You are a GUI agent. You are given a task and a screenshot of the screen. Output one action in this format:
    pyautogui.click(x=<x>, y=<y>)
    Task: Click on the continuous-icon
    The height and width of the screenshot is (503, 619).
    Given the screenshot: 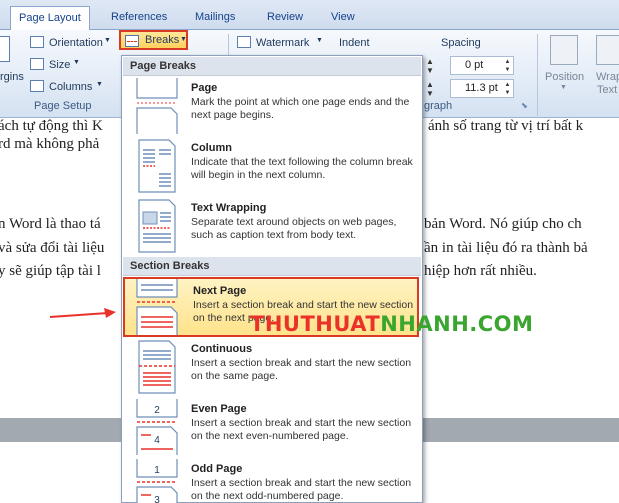 What is the action you would take?
    pyautogui.click(x=157, y=367)
    